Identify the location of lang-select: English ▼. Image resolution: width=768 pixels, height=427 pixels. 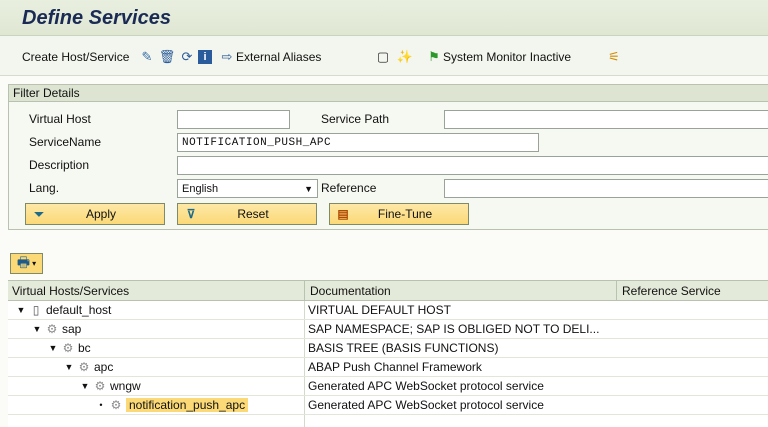
(247, 188).